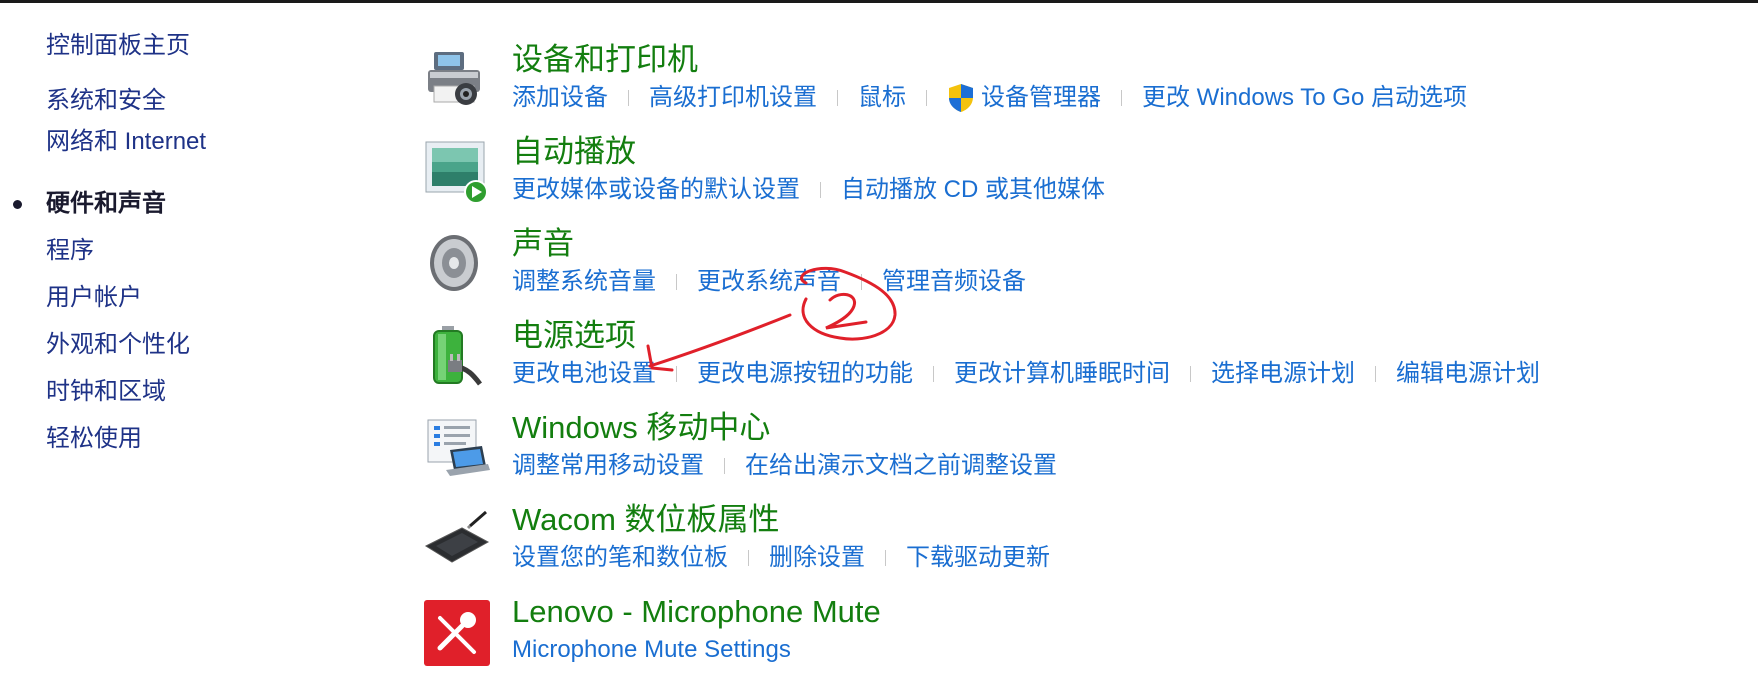 This screenshot has height=690, width=1758. Describe the element at coordinates (1304, 98) in the screenshot. I see `link-windows-to-go: 更改 Windows To Go 启动选项` at that location.